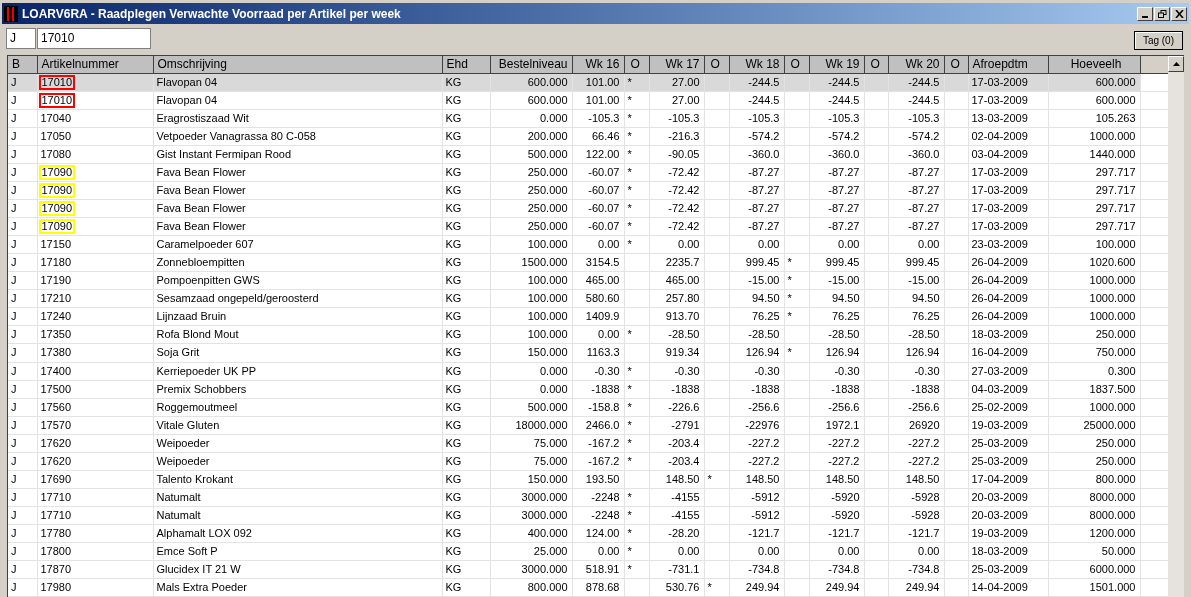 Image resolution: width=1191 pixels, height=597 pixels. What do you see at coordinates (14, 64) in the screenshot?
I see `column-header: B` at bounding box center [14, 64].